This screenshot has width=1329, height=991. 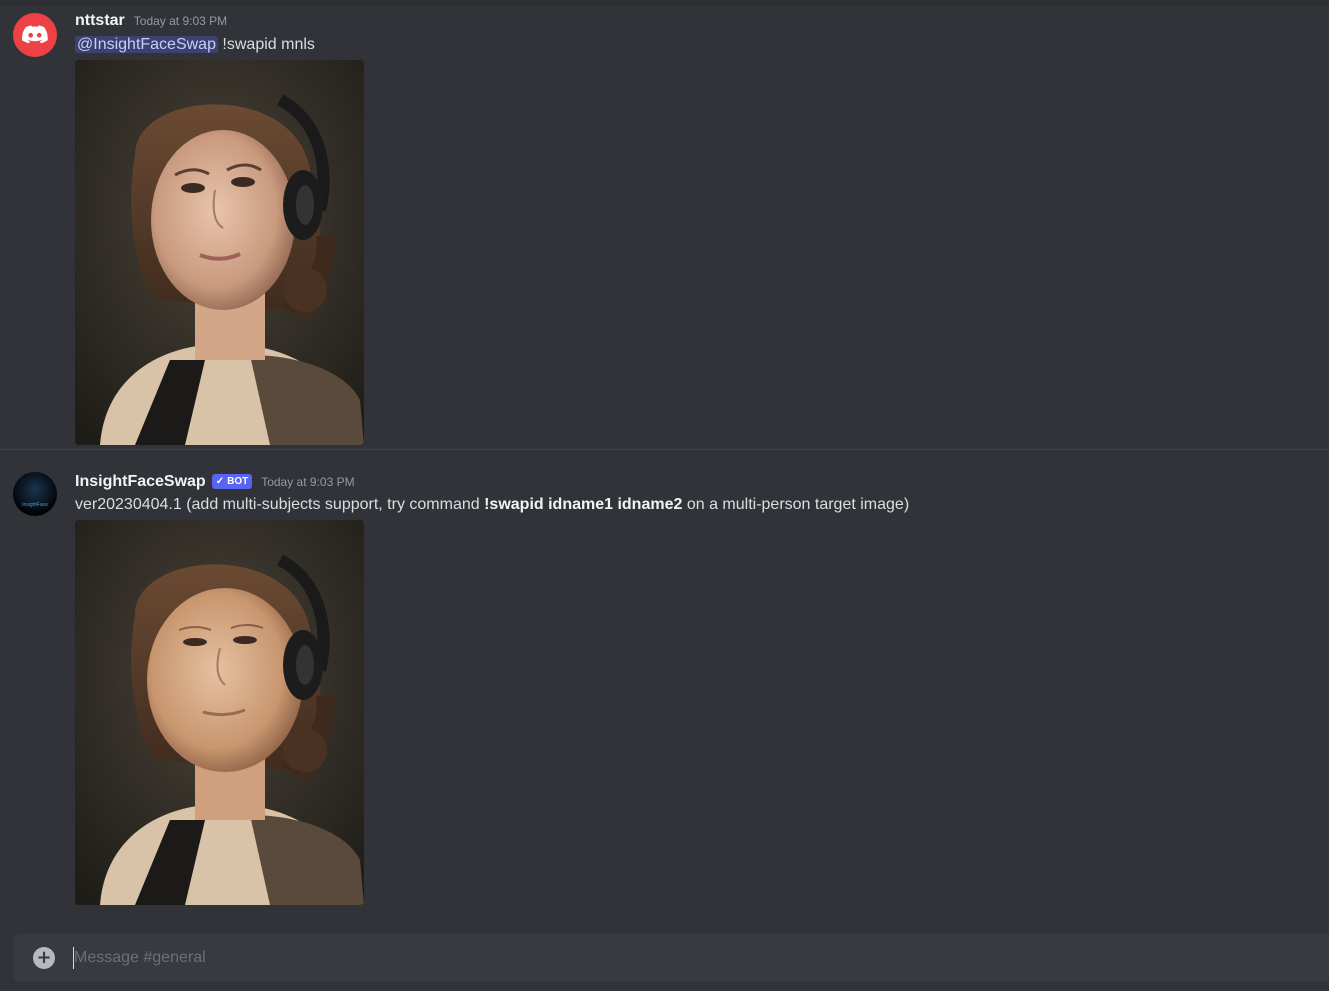 I want to click on add-attachment-button: +, so click(x=44, y=958).